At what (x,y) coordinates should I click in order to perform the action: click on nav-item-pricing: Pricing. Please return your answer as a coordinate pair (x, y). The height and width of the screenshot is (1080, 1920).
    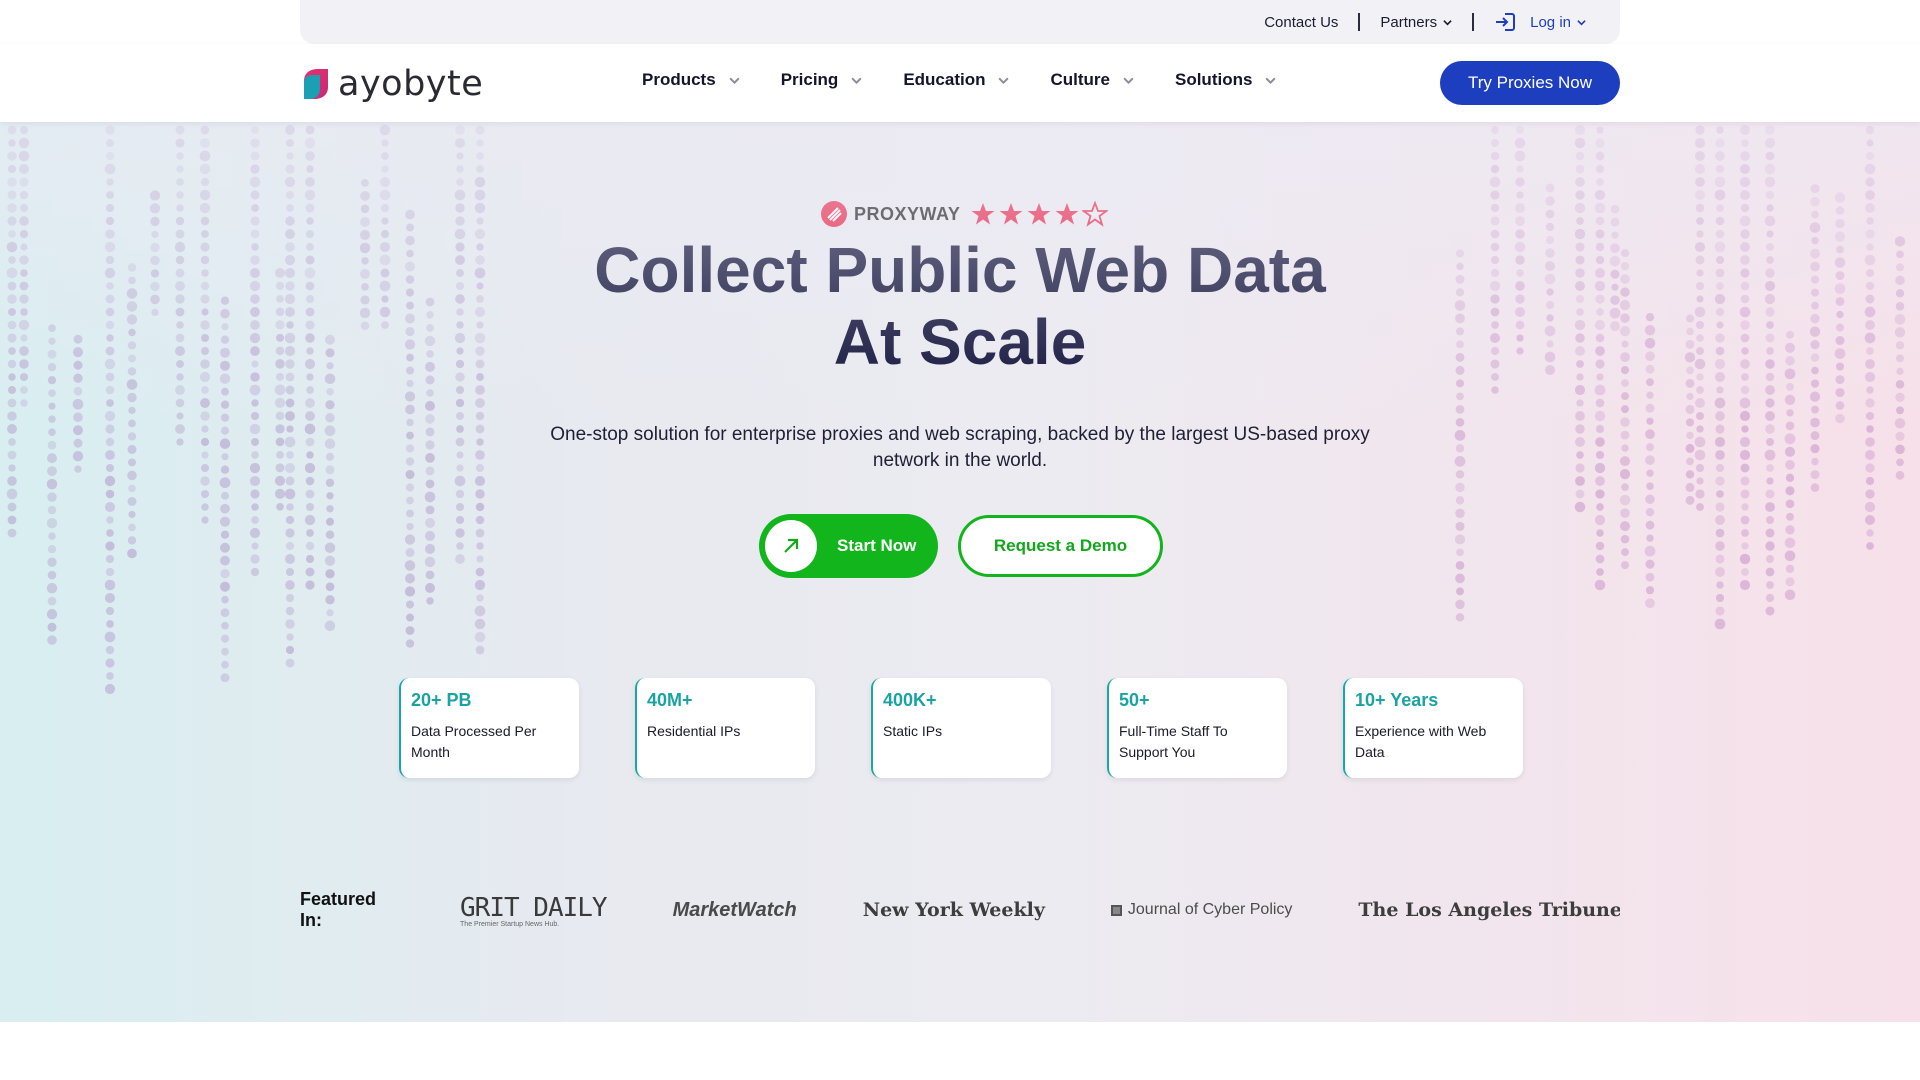
    Looking at the image, I should click on (822, 80).